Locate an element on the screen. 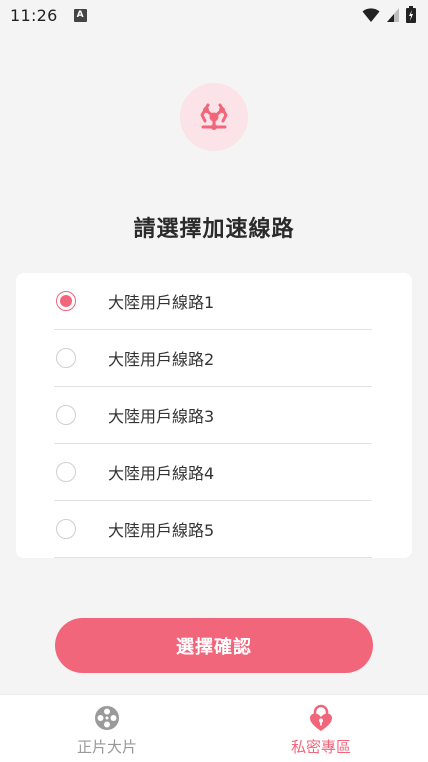 This screenshot has height=762, width=428. nav-item-private-zone: 私密專區 is located at coordinates (321, 728).